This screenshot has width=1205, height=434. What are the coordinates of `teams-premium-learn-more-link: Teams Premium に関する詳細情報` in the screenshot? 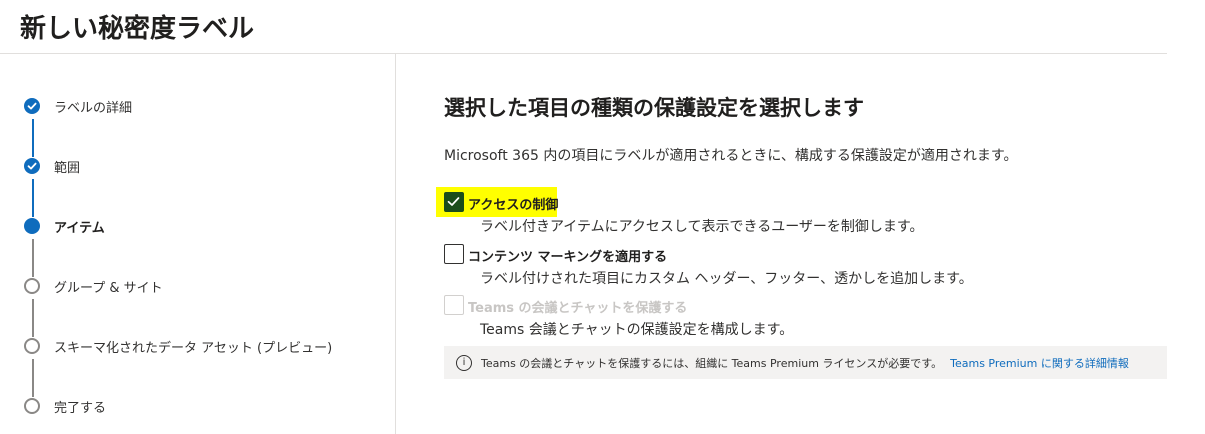 It's located at (1039, 363).